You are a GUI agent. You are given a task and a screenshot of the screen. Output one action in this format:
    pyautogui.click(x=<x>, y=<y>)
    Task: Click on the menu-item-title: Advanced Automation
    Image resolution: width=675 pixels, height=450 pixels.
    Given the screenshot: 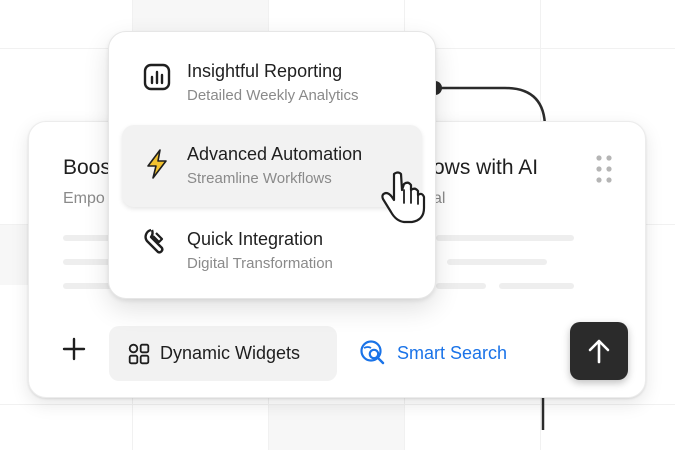 What is the action you would take?
    pyautogui.click(x=275, y=154)
    